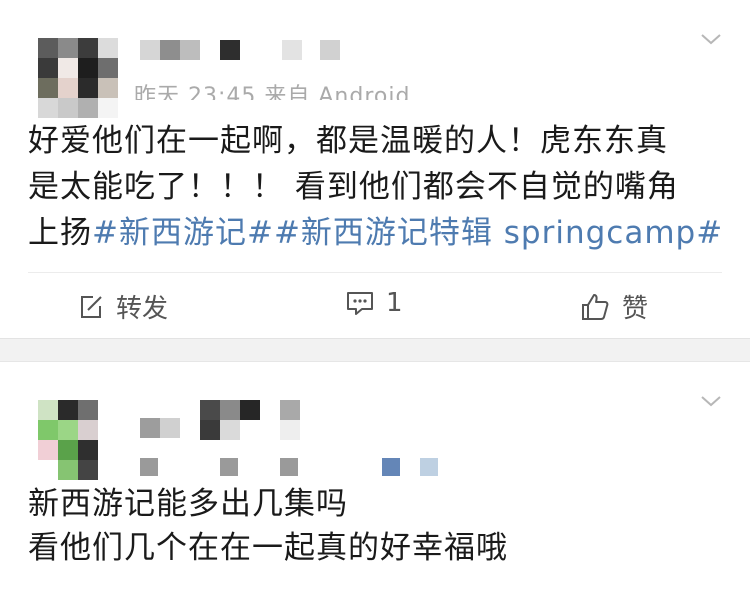  I want to click on post-text-line: 新西游记能多出几集吗, so click(188, 504).